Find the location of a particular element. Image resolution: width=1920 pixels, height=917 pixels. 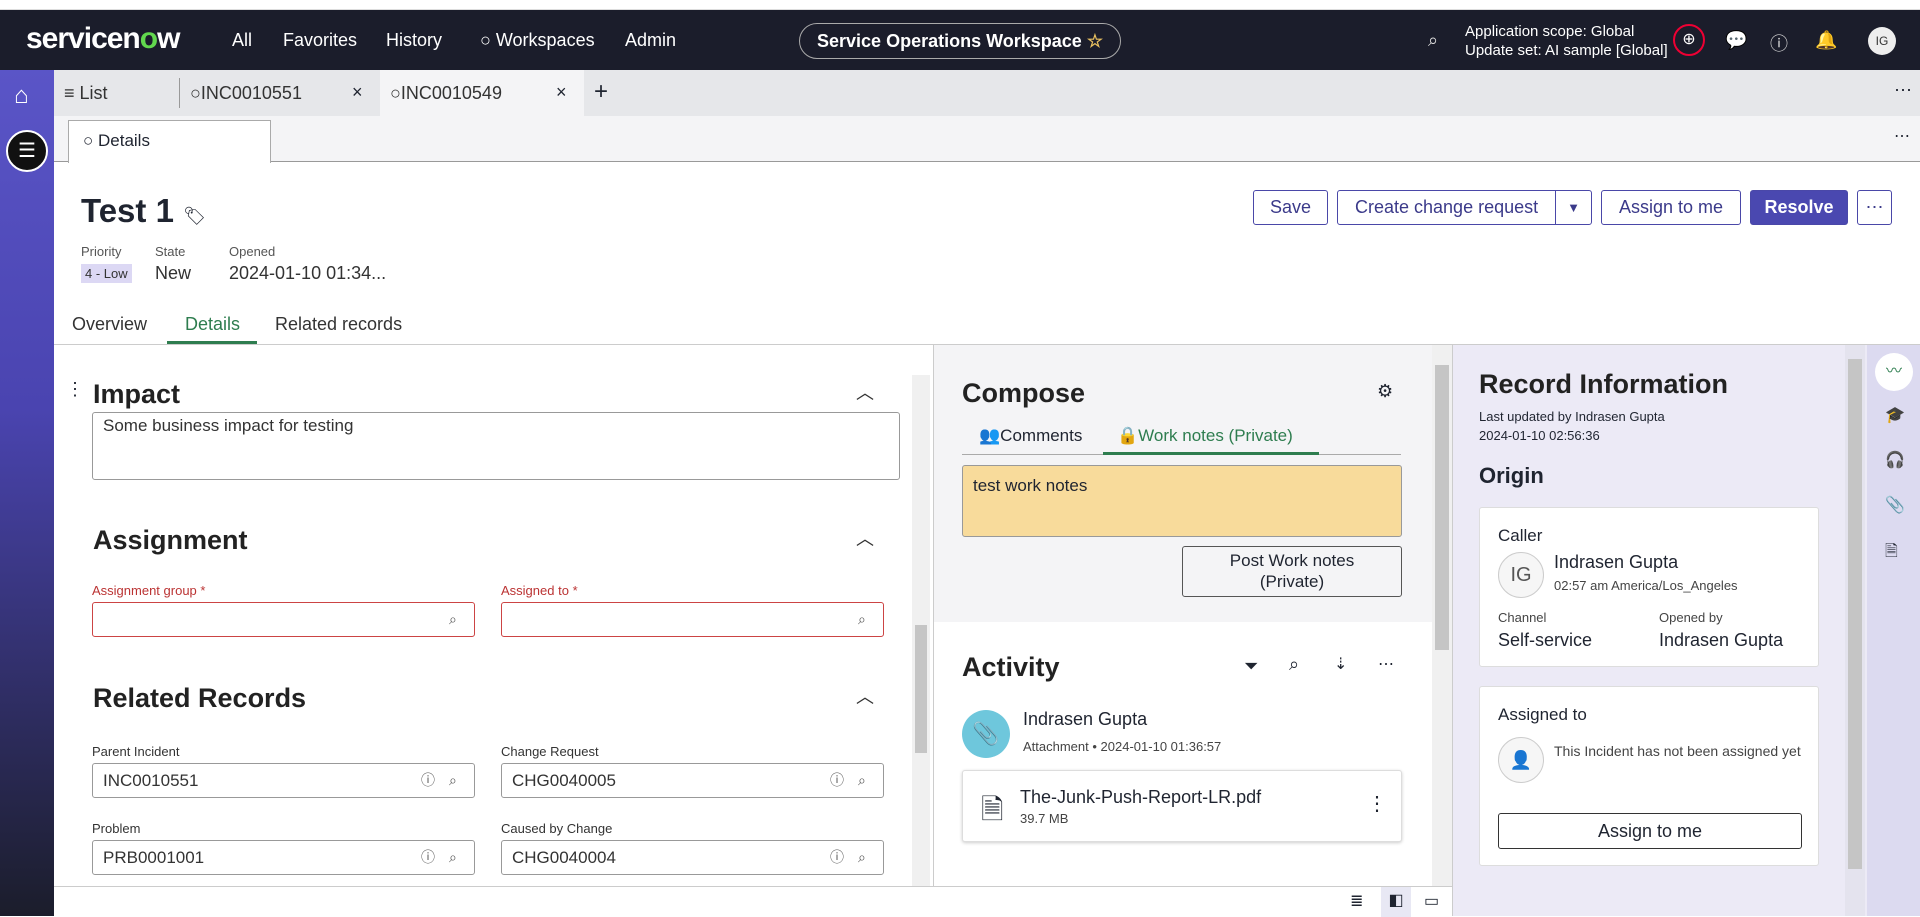

document-icon: 🗎 is located at coordinates (1891, 553).